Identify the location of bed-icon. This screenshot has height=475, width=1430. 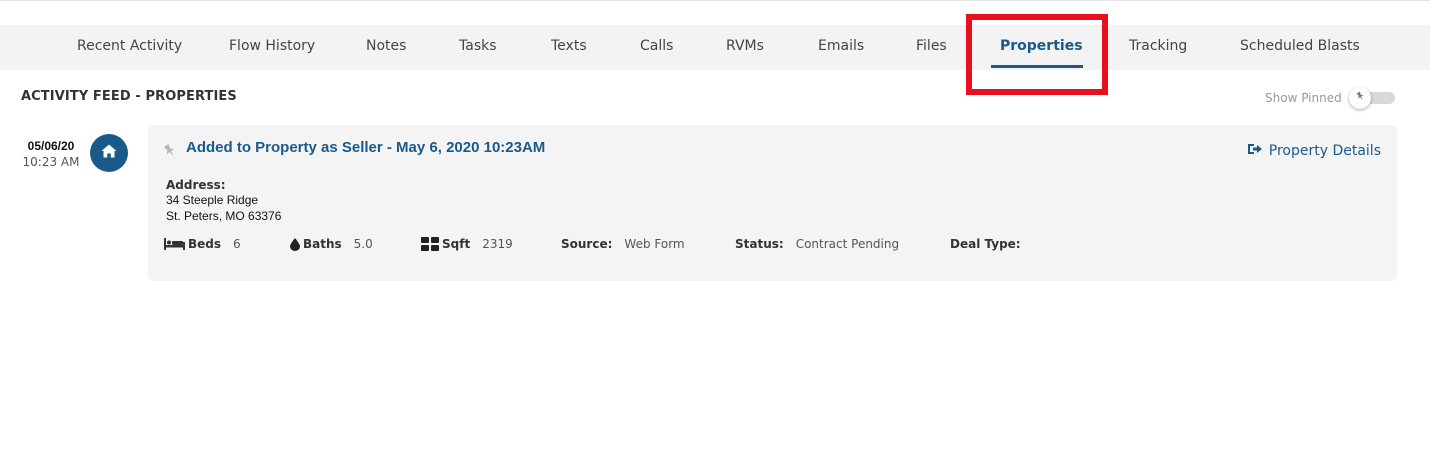
(174, 244).